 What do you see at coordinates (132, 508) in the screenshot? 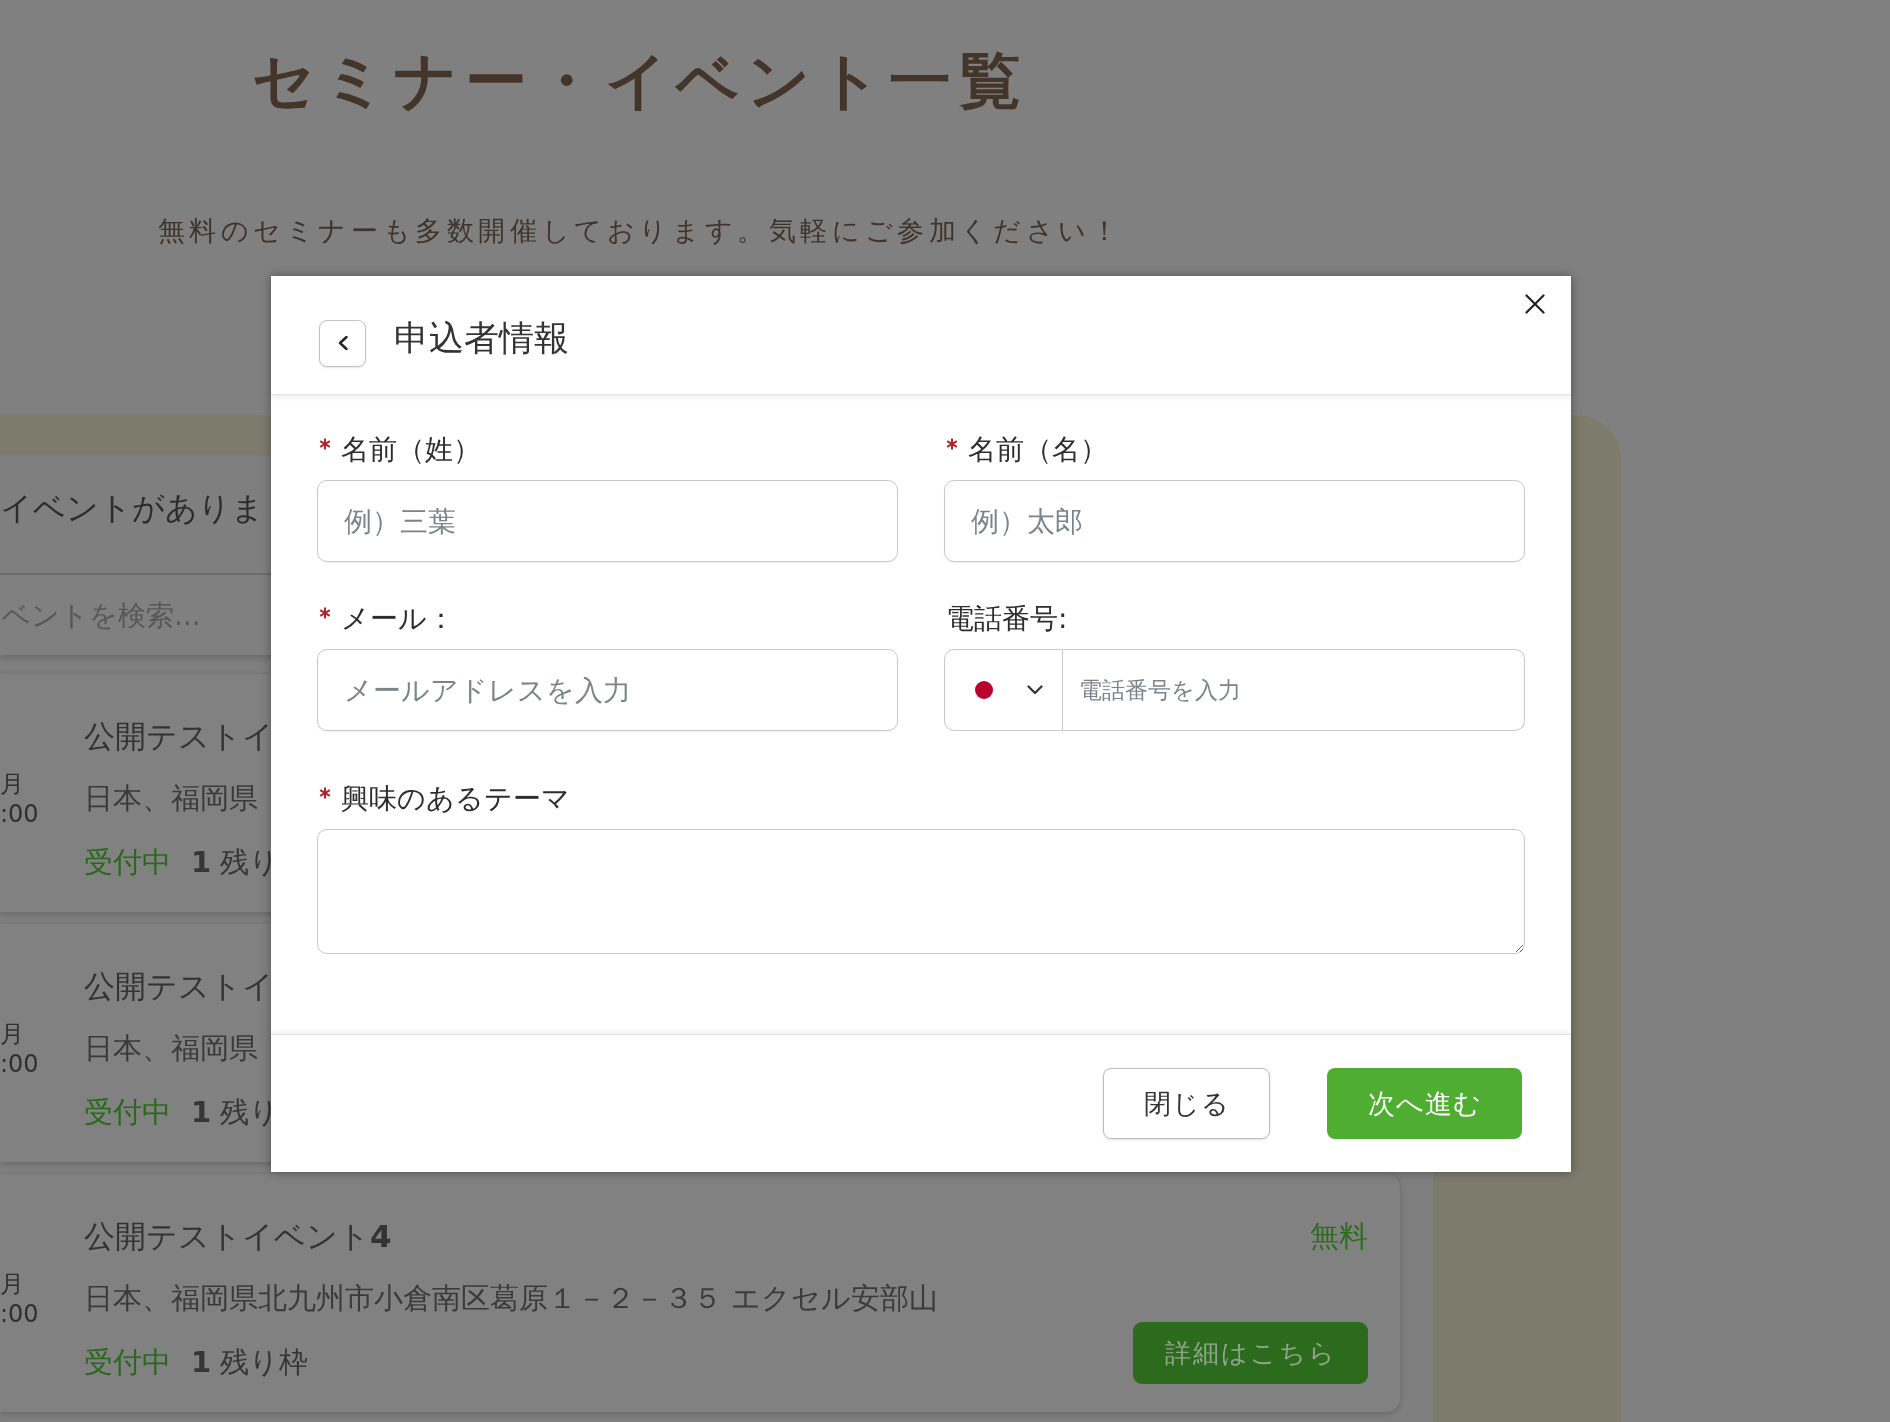
I see `list-heading: イベントがありま` at bounding box center [132, 508].